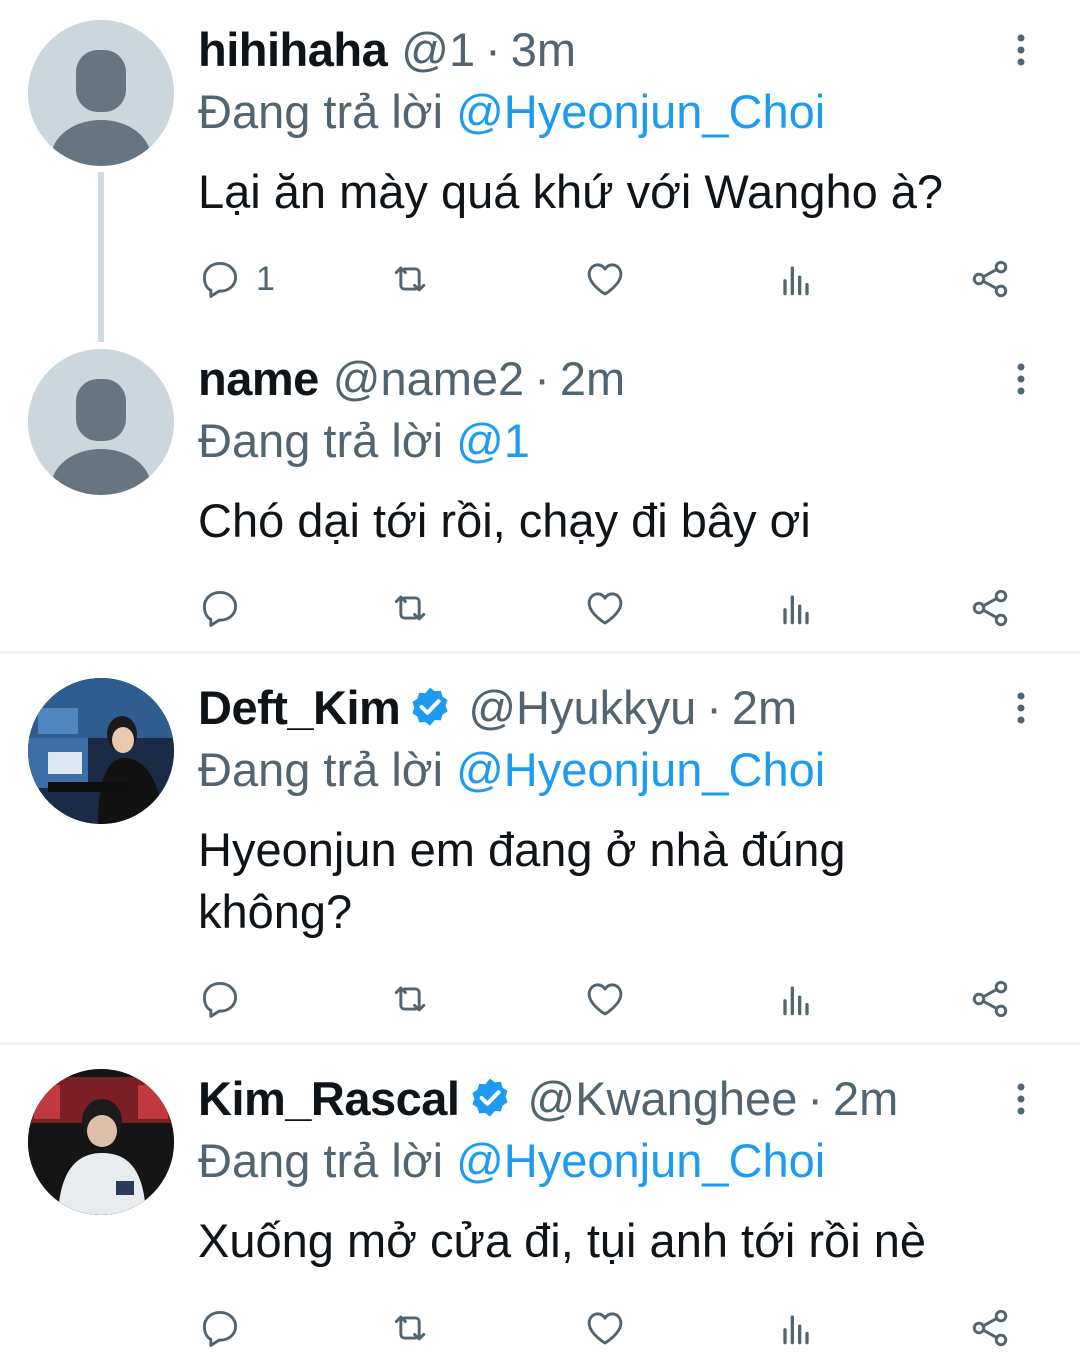  Describe the element at coordinates (504, 520) in the screenshot. I see `tweet-text: Chó dại tới rồi, chạy đi bây ơi` at that location.